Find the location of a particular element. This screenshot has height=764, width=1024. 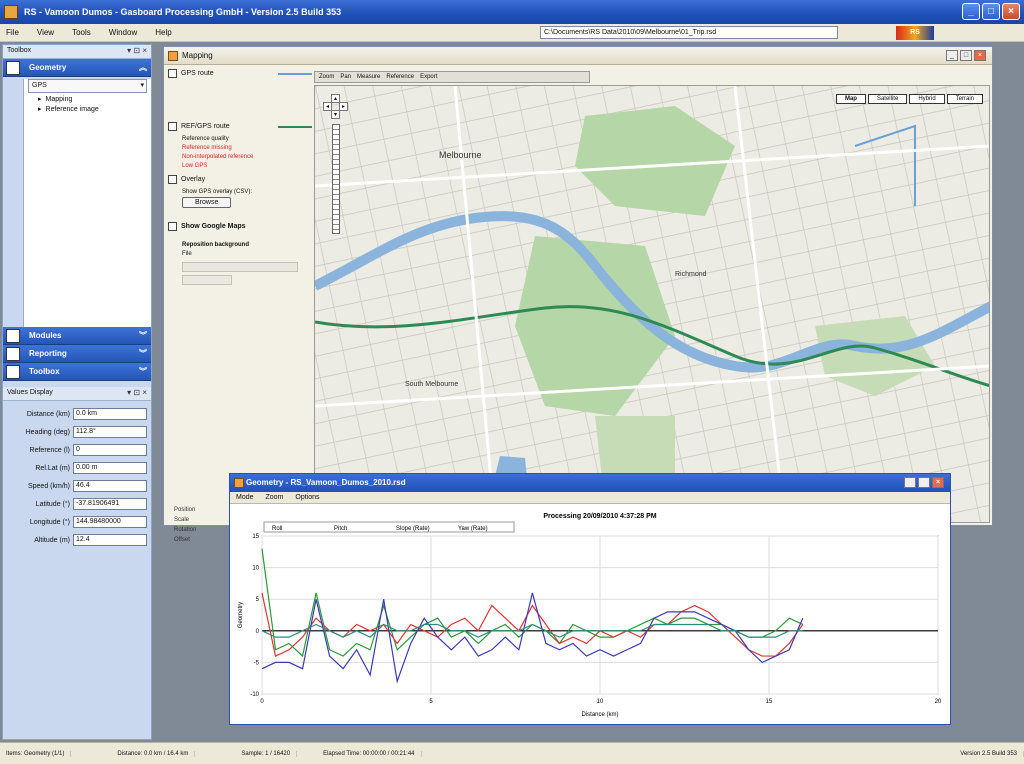

gps-selector: GPS ▾ is located at coordinates (87, 86).